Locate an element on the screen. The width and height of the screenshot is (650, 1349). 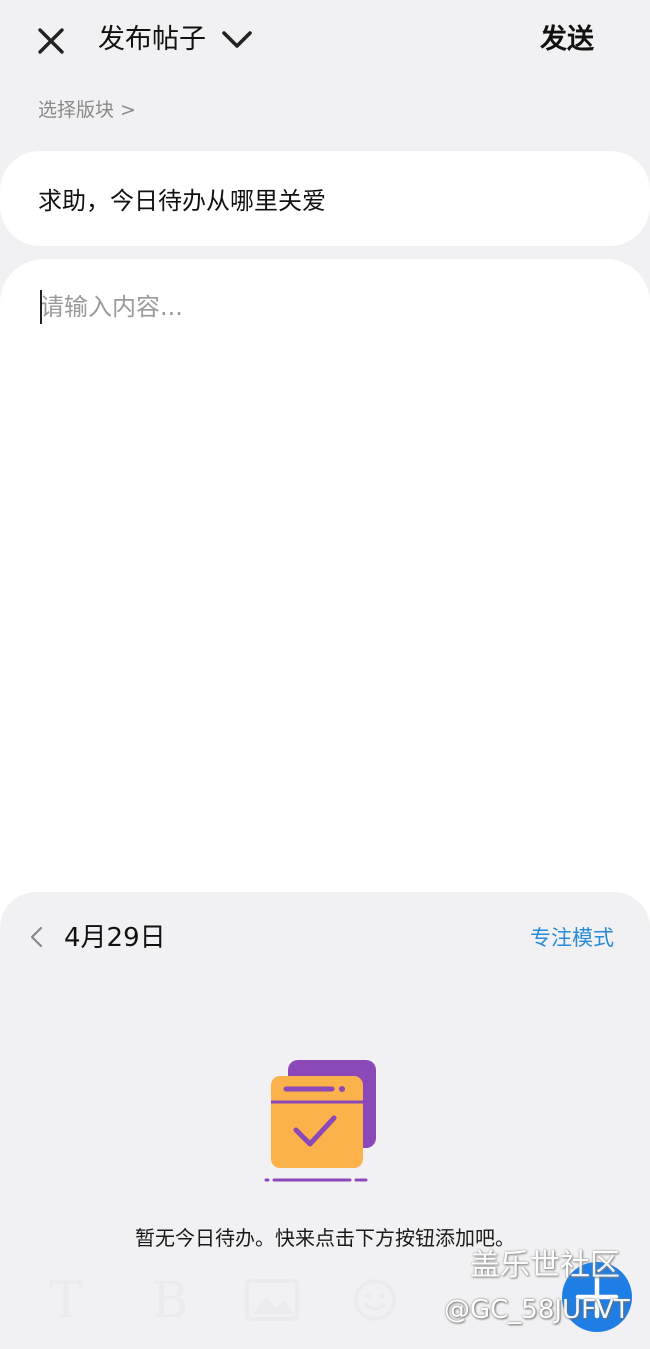
page-title: 发布帖子 is located at coordinates (152, 39).